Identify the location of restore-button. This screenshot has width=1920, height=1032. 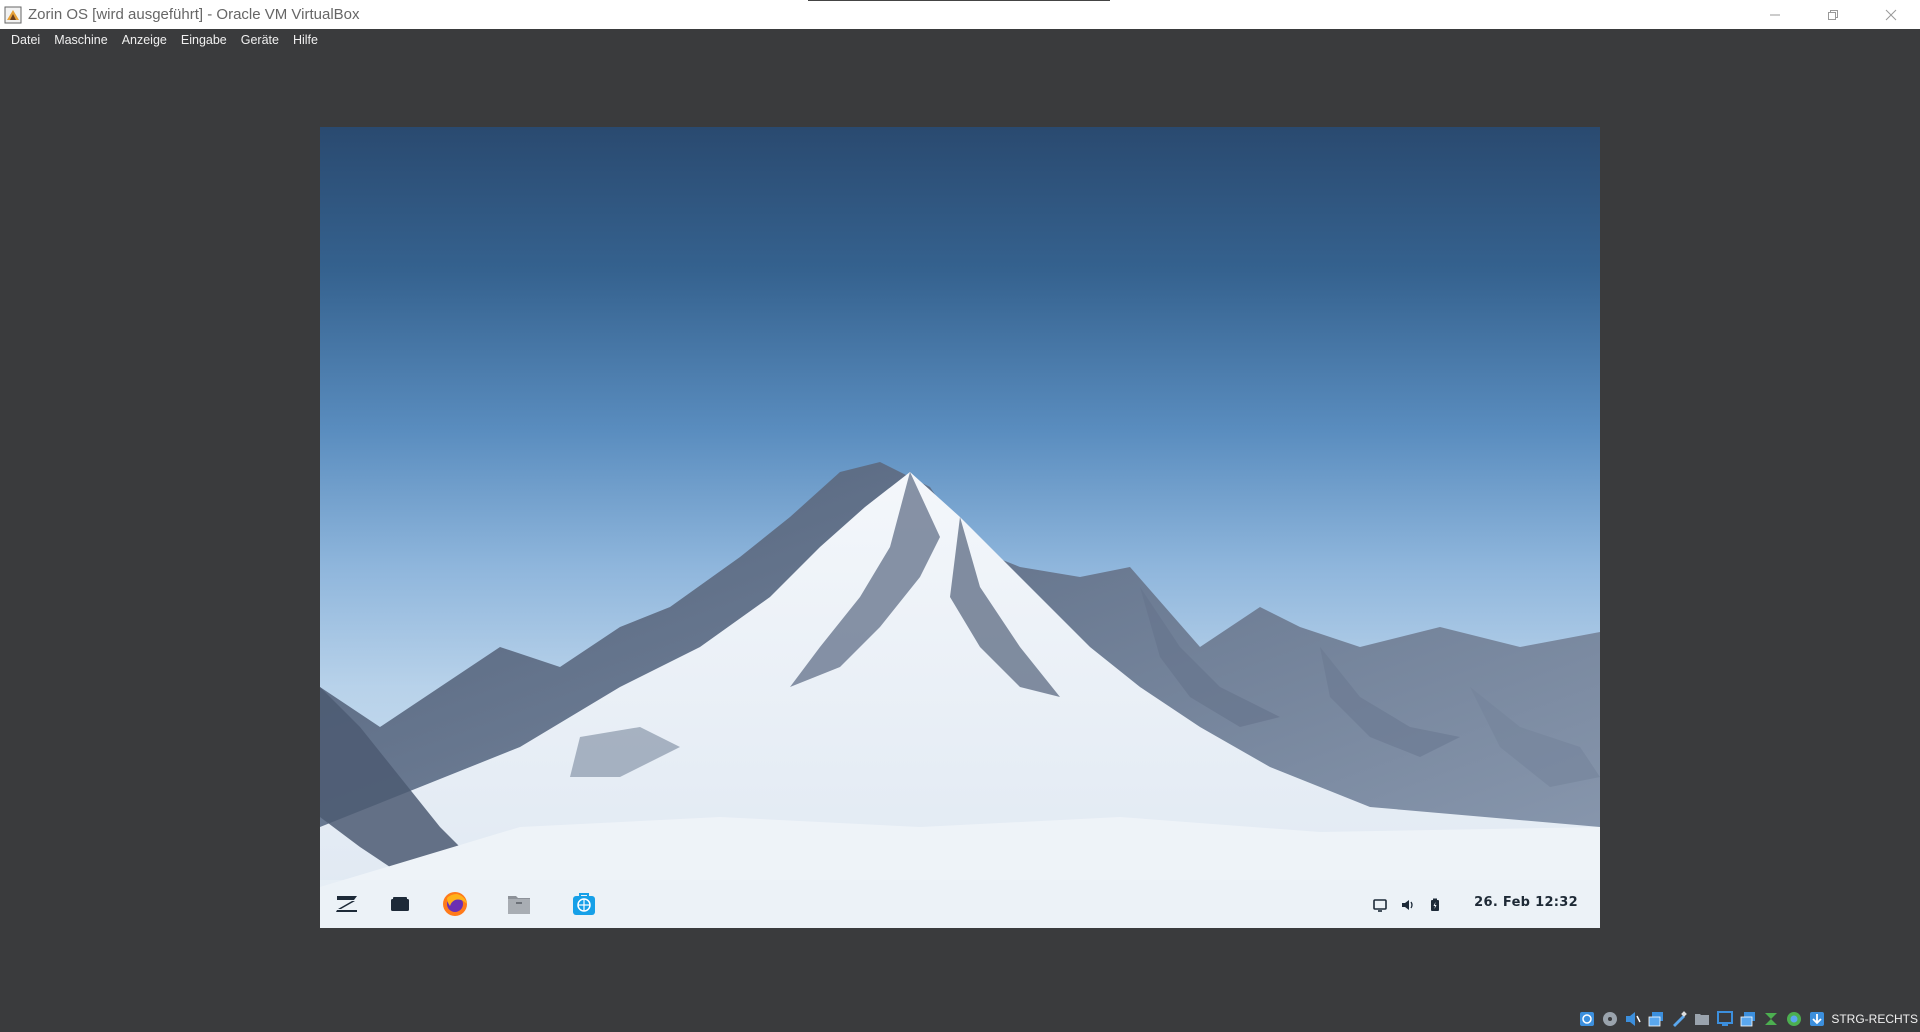
(1833, 14).